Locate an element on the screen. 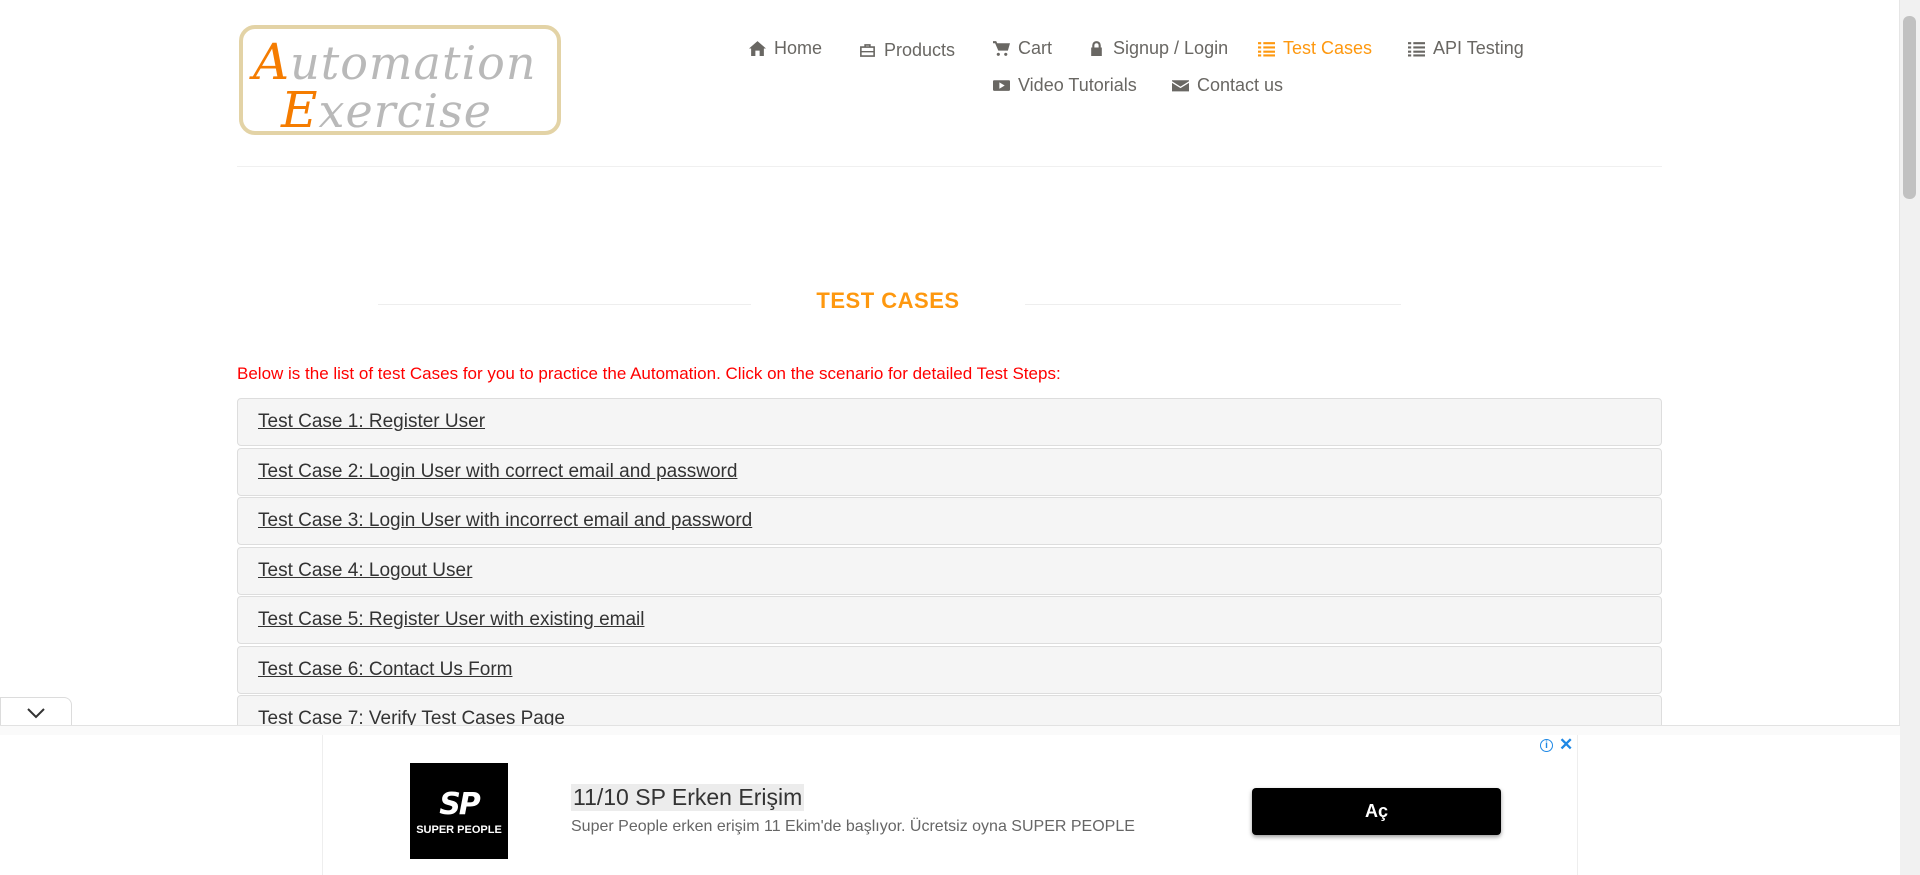 Image resolution: width=1920 pixels, height=875 pixels. nav-test-cases: Test Cases is located at coordinates (1315, 48).